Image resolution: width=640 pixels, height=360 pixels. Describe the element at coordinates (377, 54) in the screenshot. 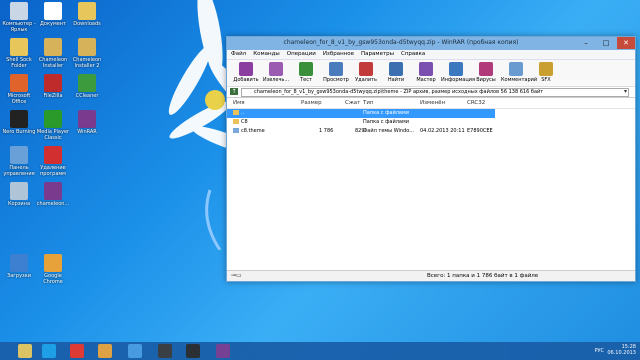

I see `menu-item: Параметры` at that location.